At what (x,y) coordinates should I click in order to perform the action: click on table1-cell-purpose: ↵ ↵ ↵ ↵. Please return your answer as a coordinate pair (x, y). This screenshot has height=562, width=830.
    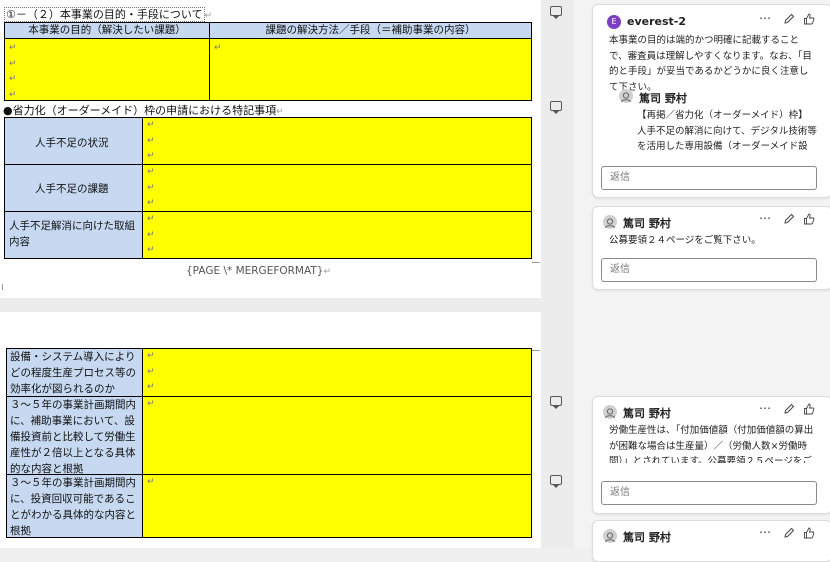
    Looking at the image, I should click on (107, 69).